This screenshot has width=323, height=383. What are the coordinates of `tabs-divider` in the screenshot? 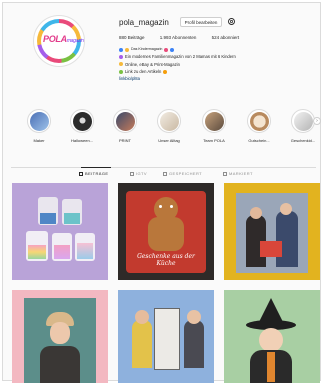 It's located at (163, 167).